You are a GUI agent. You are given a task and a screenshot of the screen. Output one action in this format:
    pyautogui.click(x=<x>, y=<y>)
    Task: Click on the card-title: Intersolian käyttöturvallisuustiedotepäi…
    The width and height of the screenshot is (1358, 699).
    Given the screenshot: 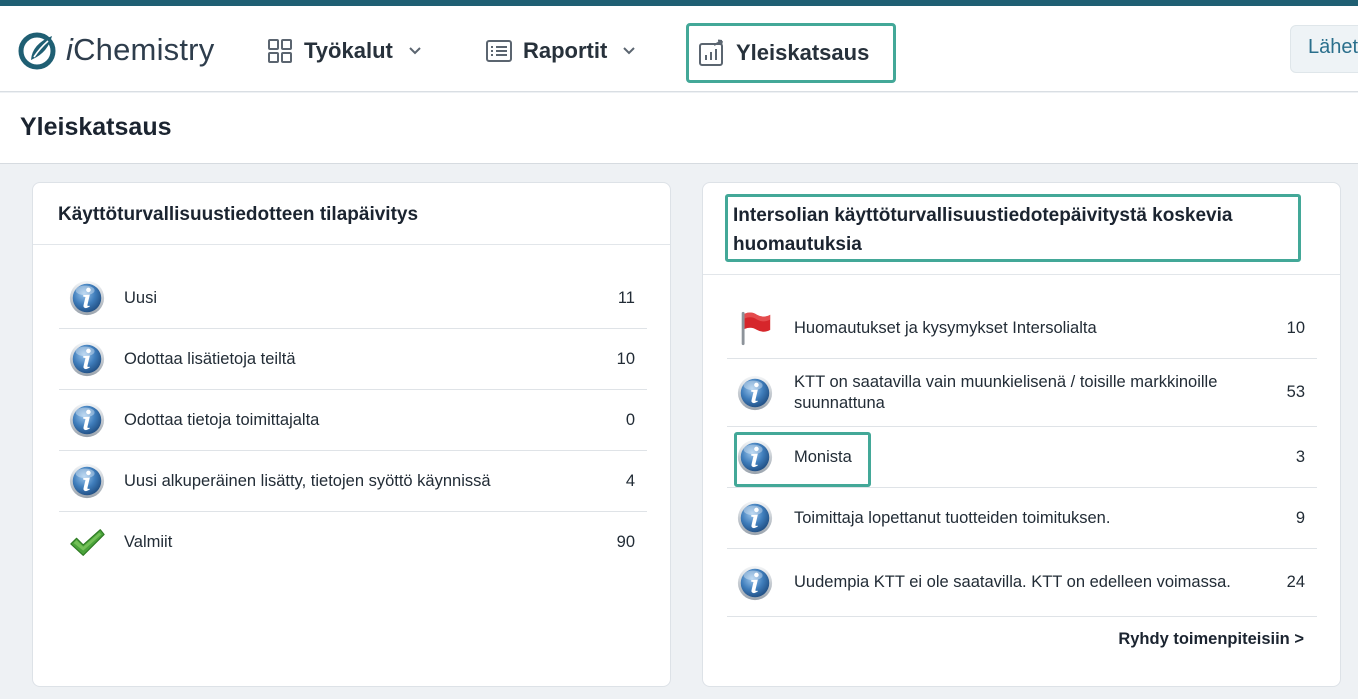 What is the action you would take?
    pyautogui.click(x=1013, y=228)
    